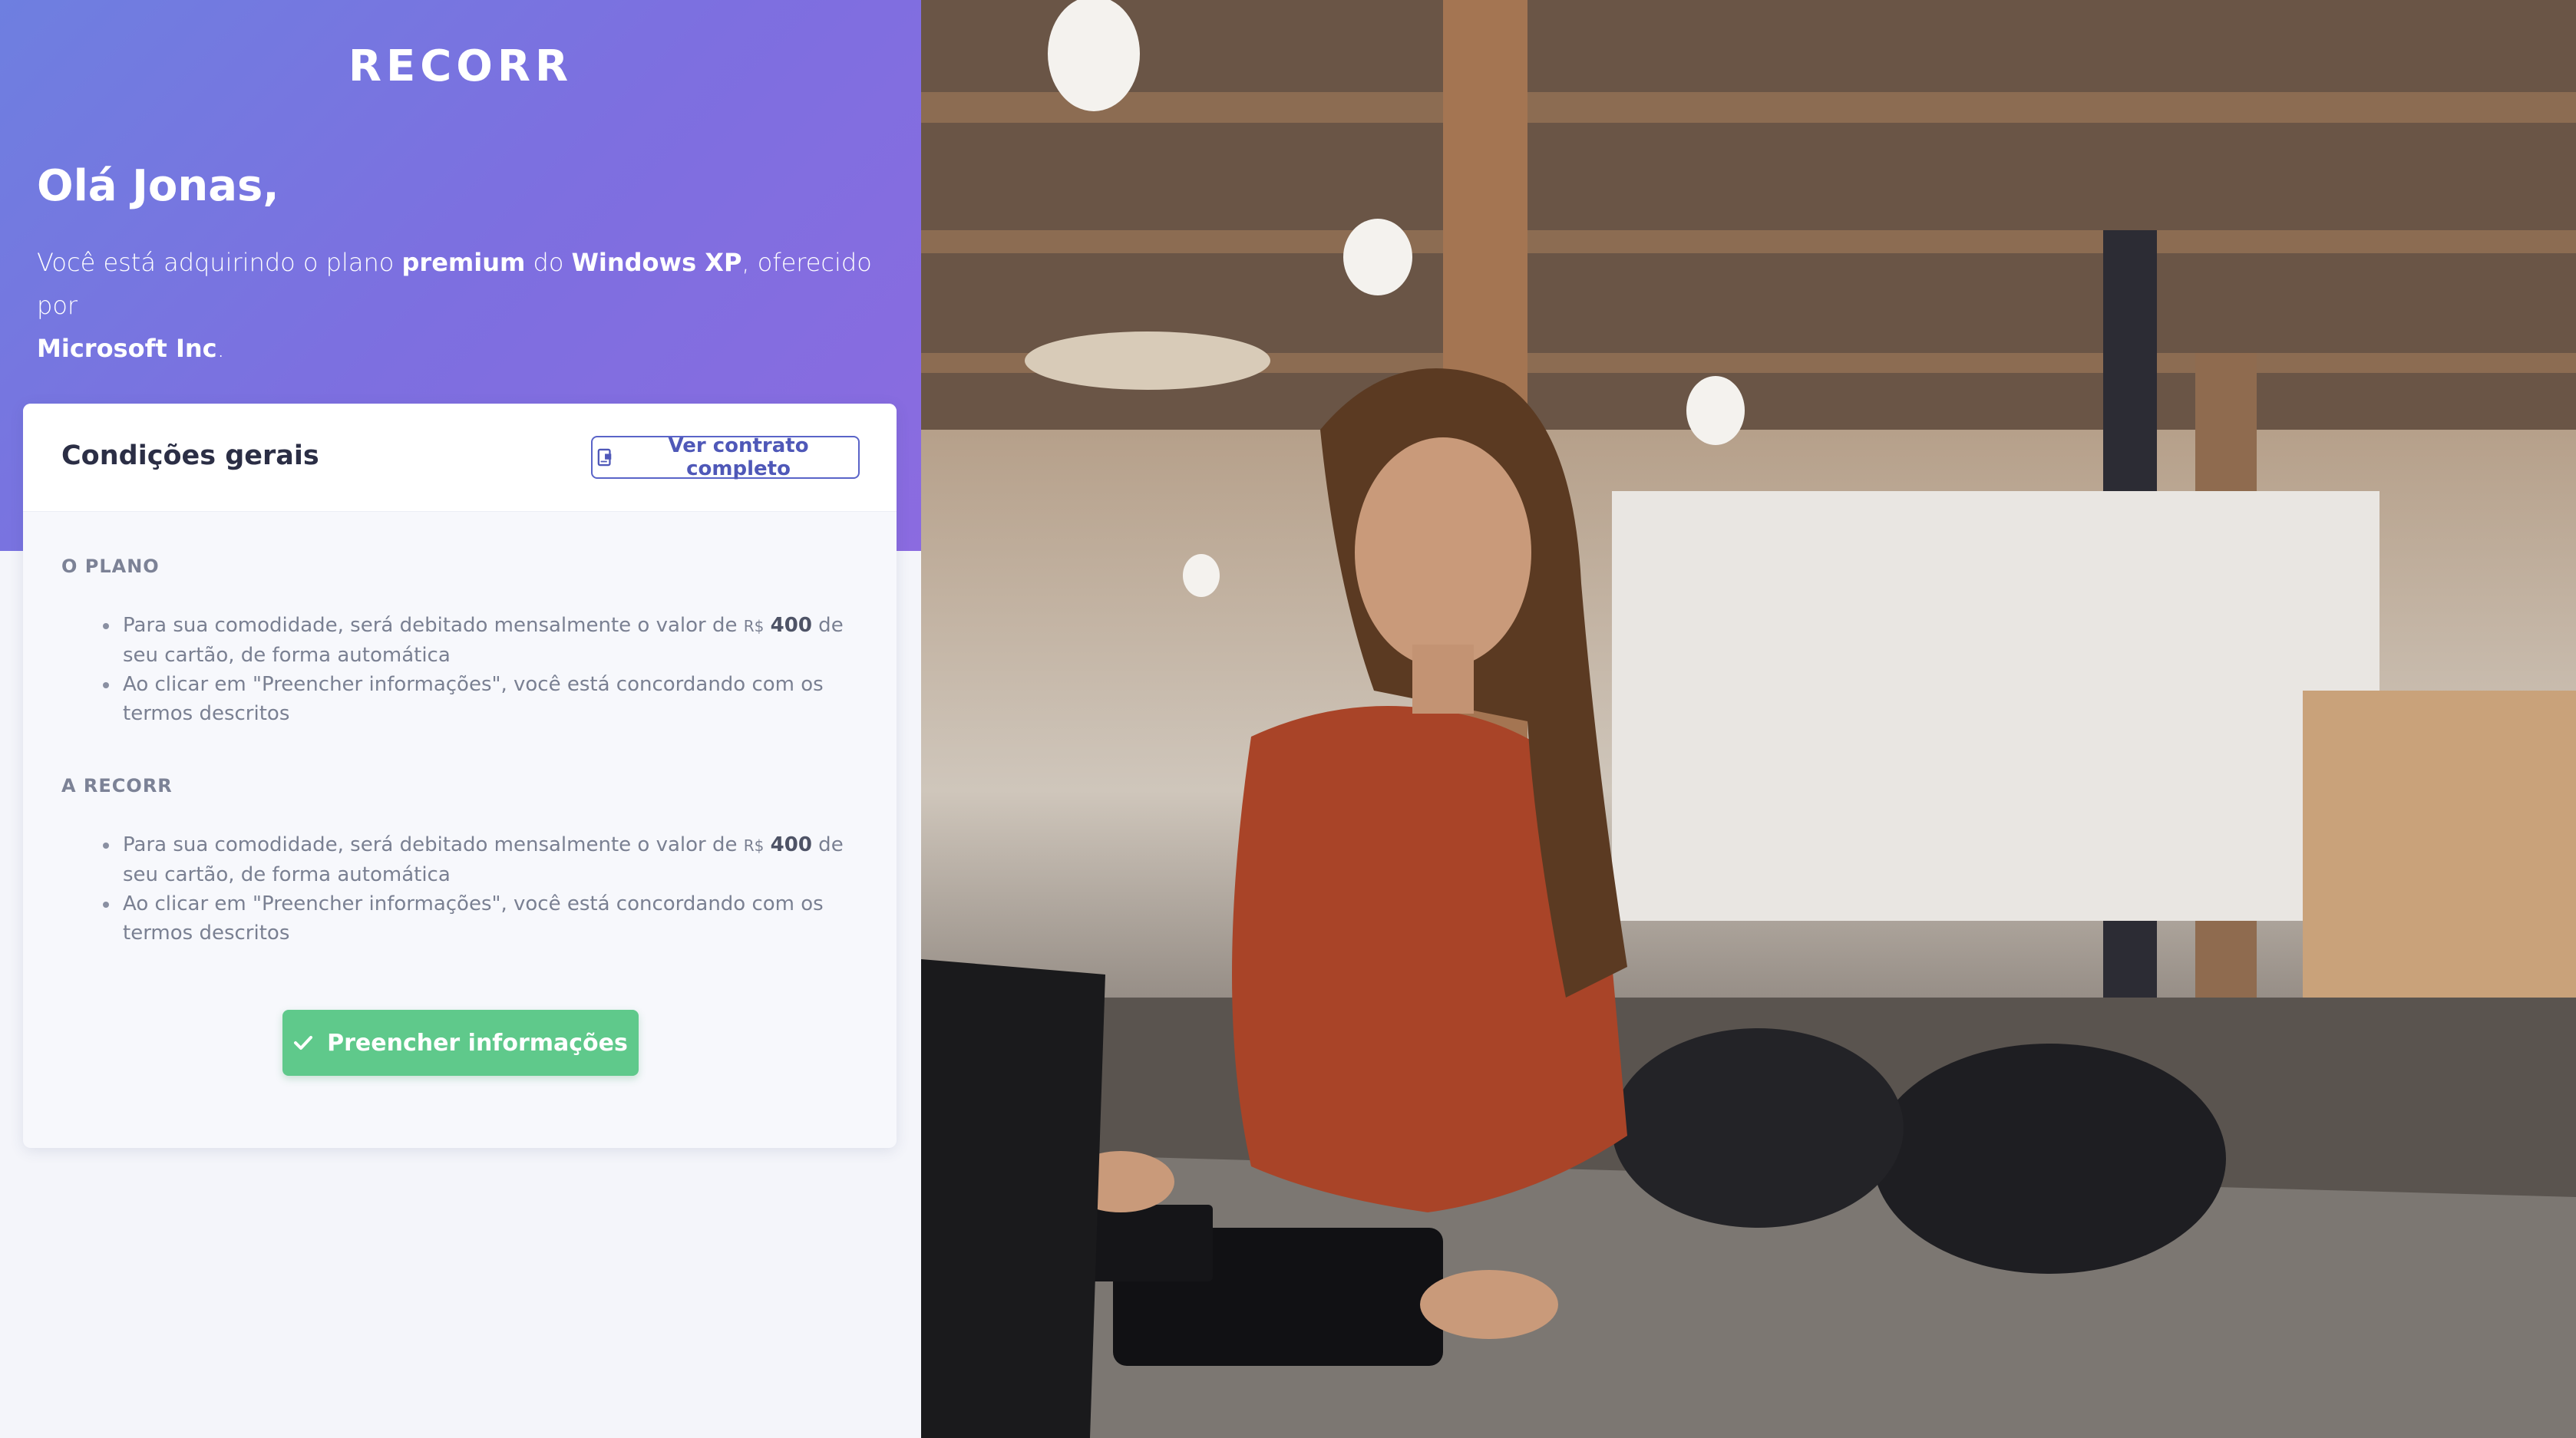 Image resolution: width=2576 pixels, height=1438 pixels. I want to click on product-name: Windows XP, so click(656, 262).